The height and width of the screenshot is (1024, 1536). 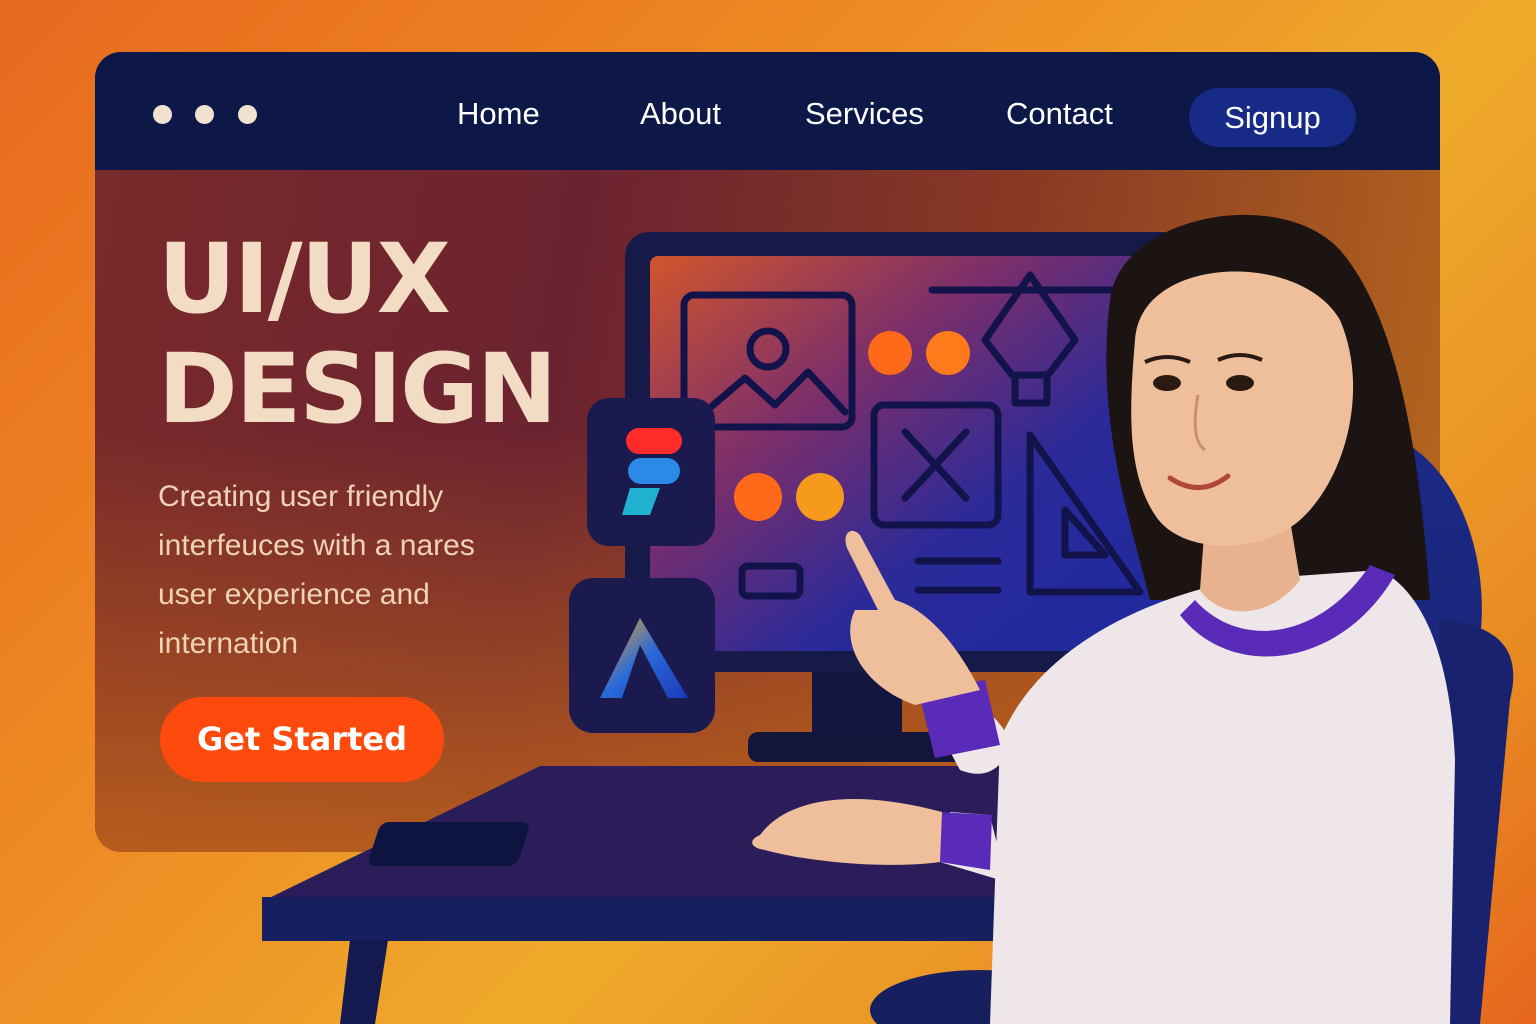 What do you see at coordinates (965, 841) in the screenshot?
I see `sleeve-cuff` at bounding box center [965, 841].